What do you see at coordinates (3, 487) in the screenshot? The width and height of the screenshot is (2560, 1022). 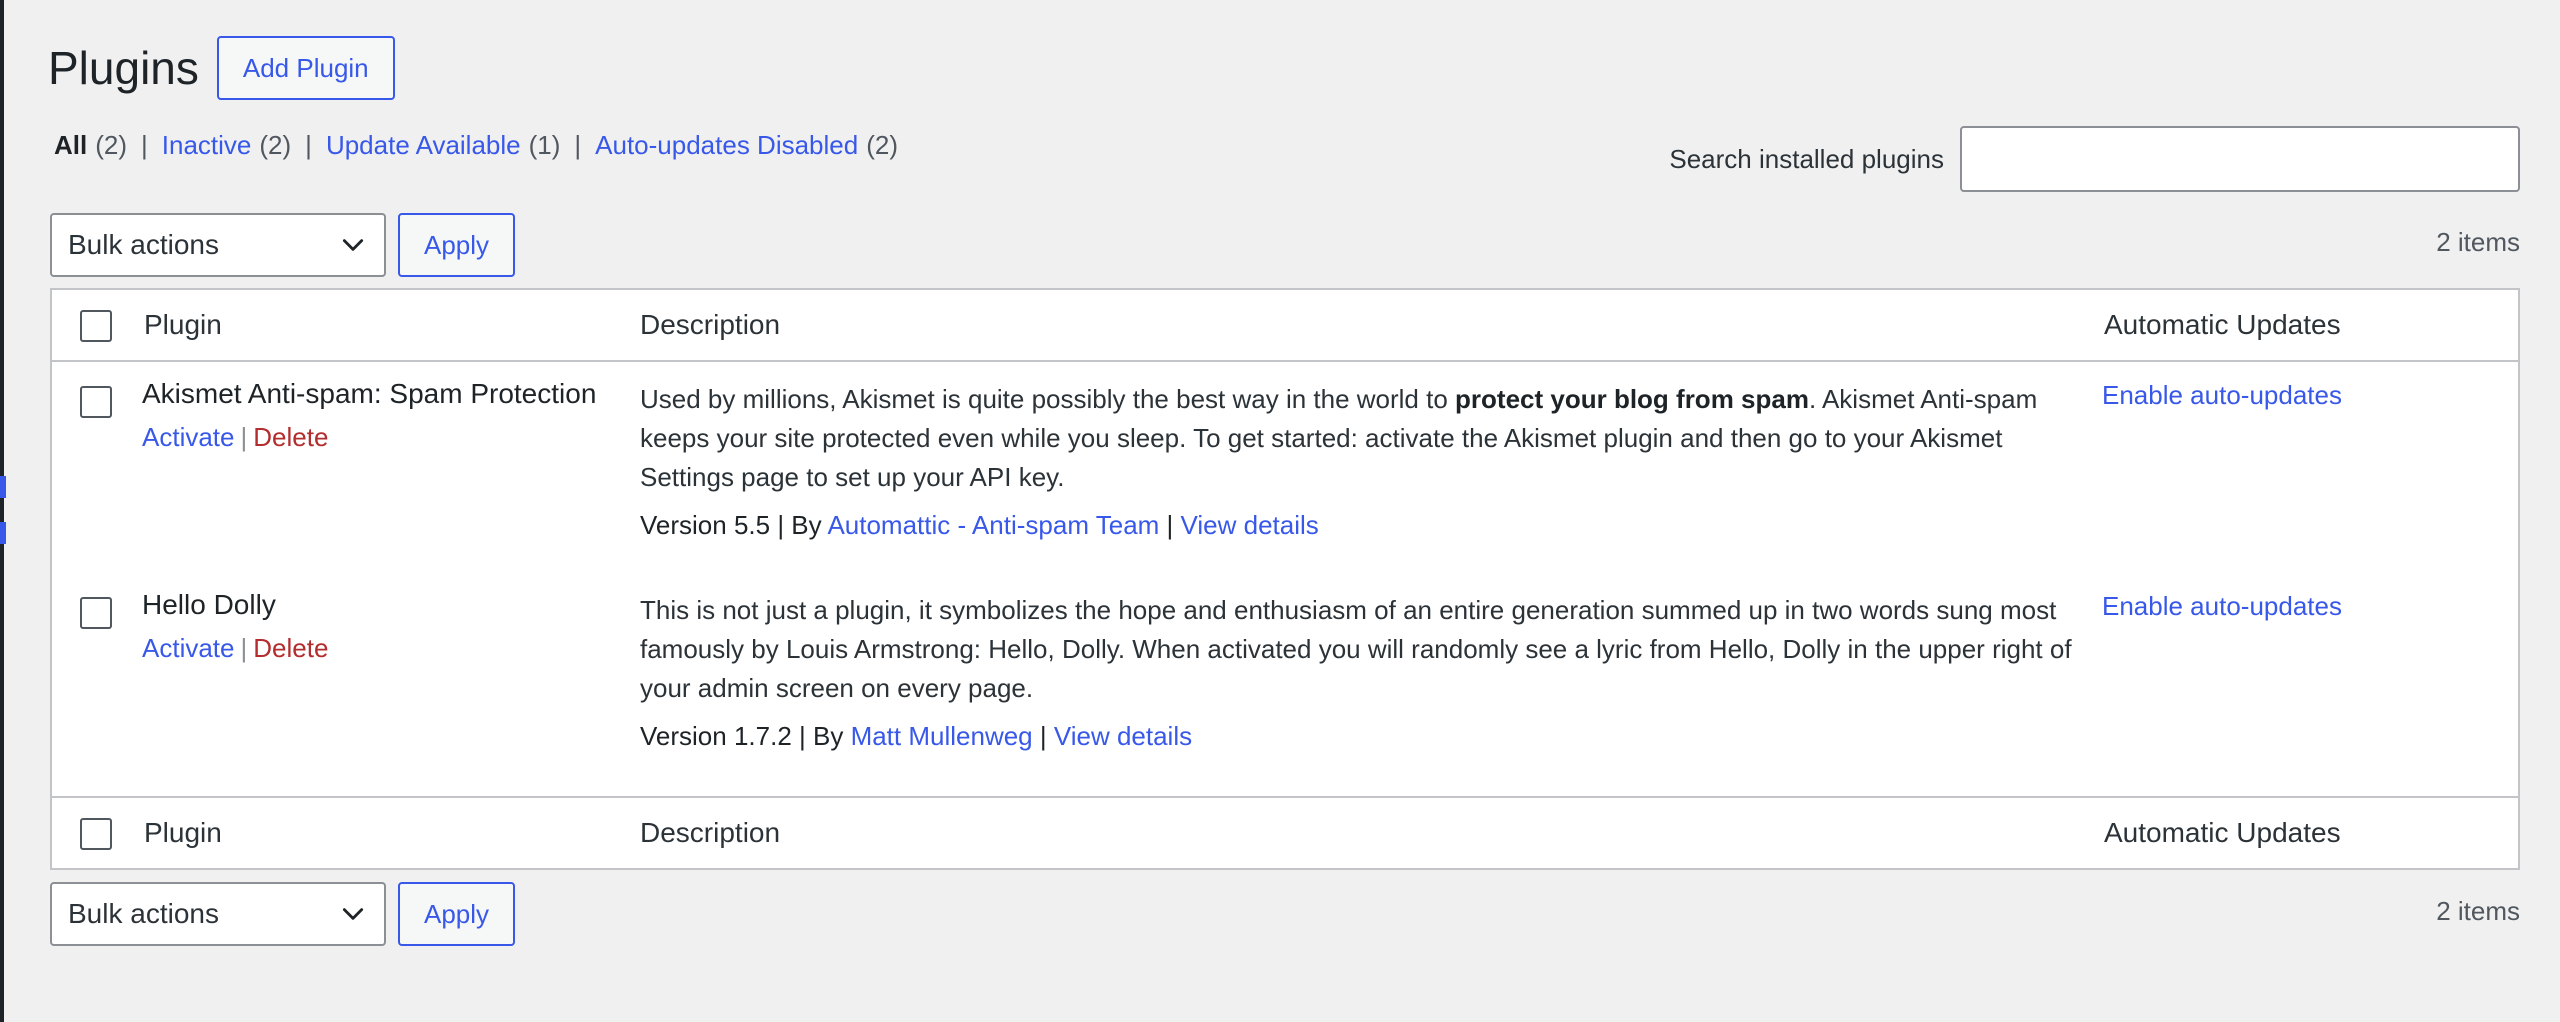 I see `sidebar-active-indicator` at bounding box center [3, 487].